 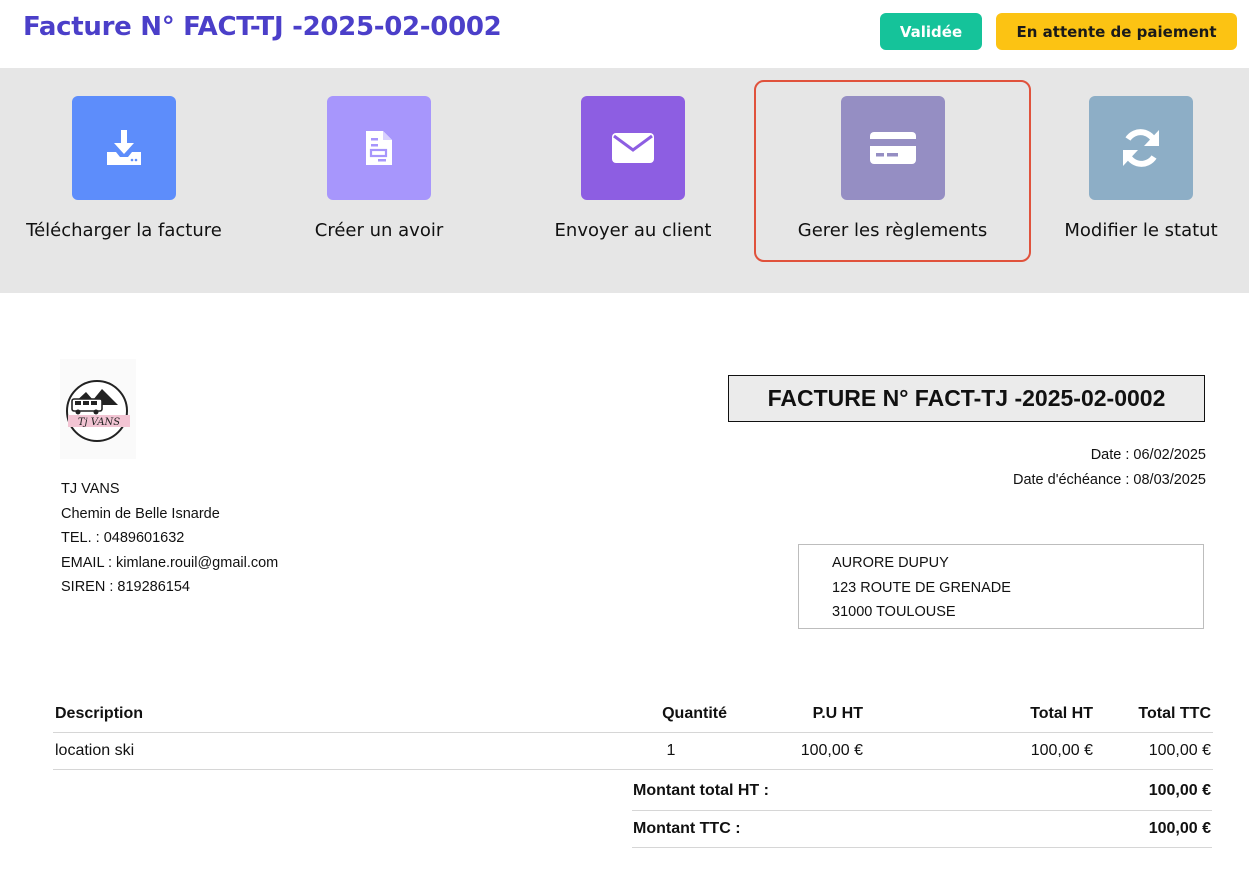 I want to click on status-badge-payment: En attente de paiement, so click(x=1116, y=31).